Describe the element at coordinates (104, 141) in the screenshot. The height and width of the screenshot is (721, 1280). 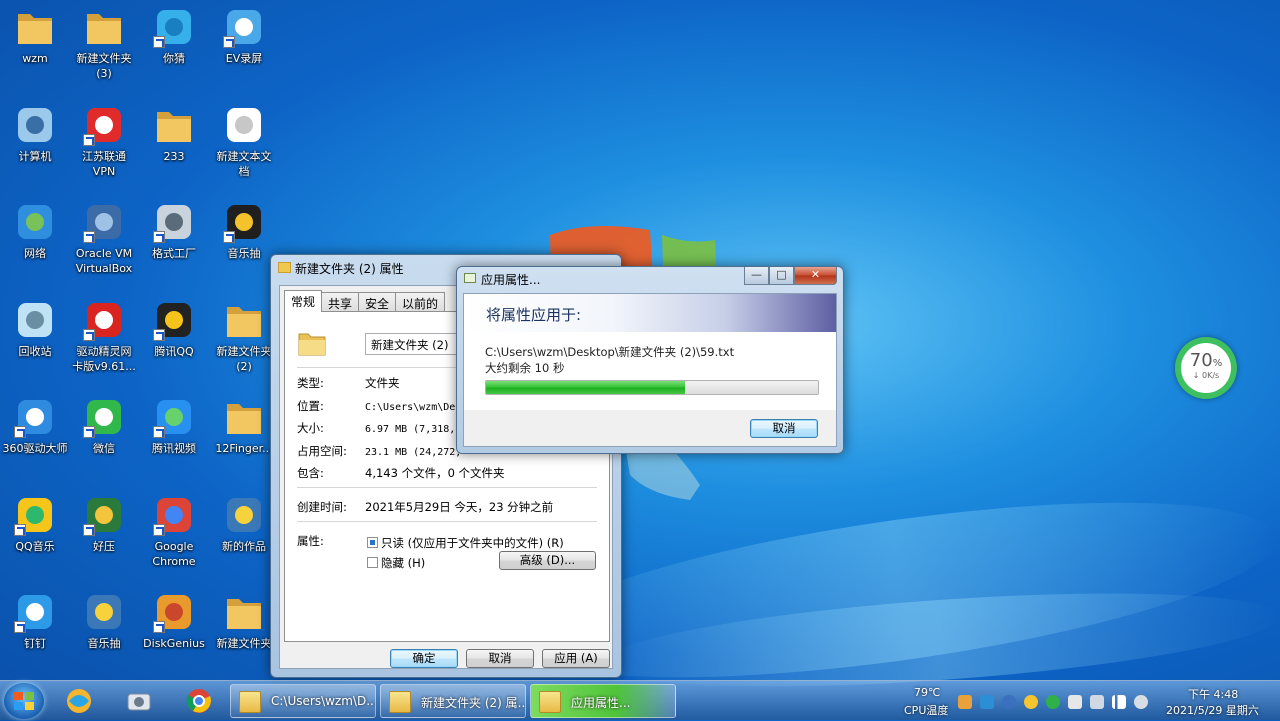
I see `desktop-icon: 江苏联通 VPN` at that location.